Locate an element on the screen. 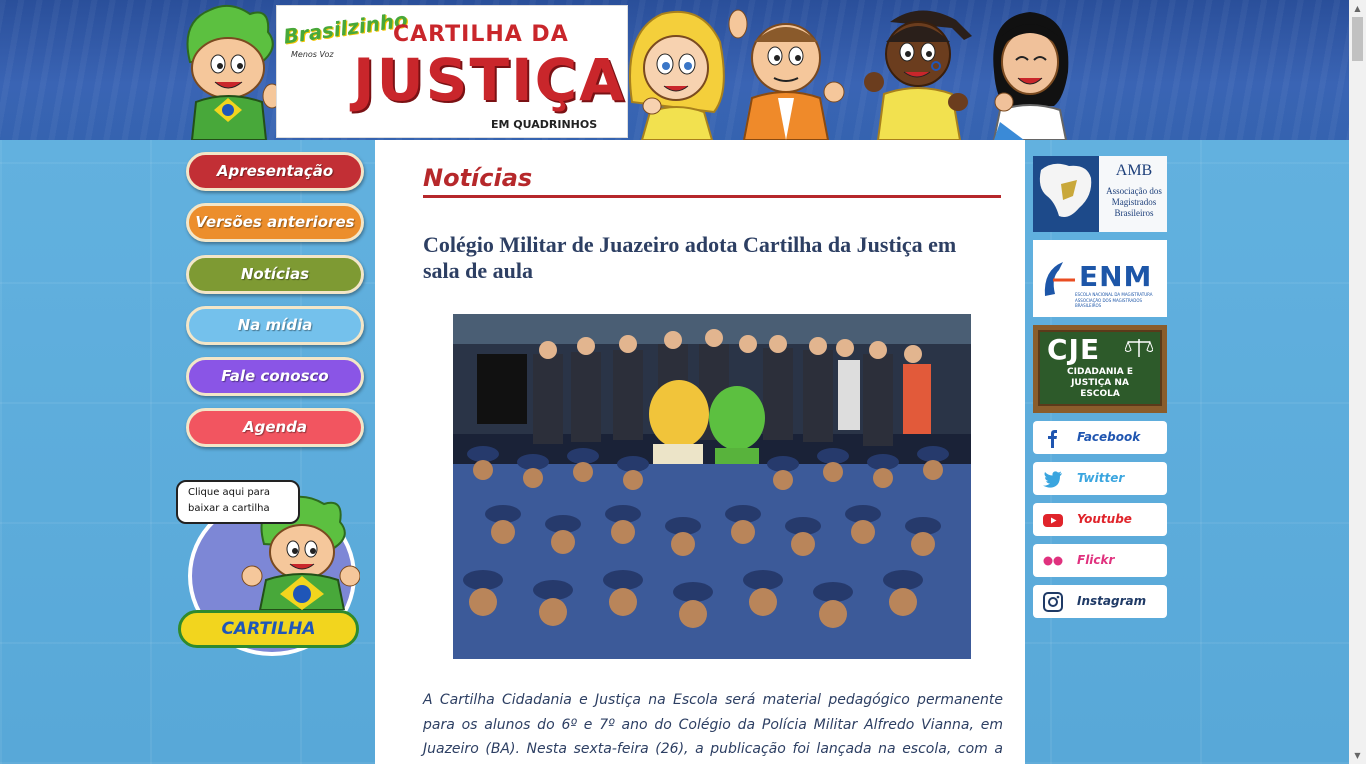 This screenshot has width=1366, height=764. logo-brand-sub: Menos Voz is located at coordinates (312, 54).